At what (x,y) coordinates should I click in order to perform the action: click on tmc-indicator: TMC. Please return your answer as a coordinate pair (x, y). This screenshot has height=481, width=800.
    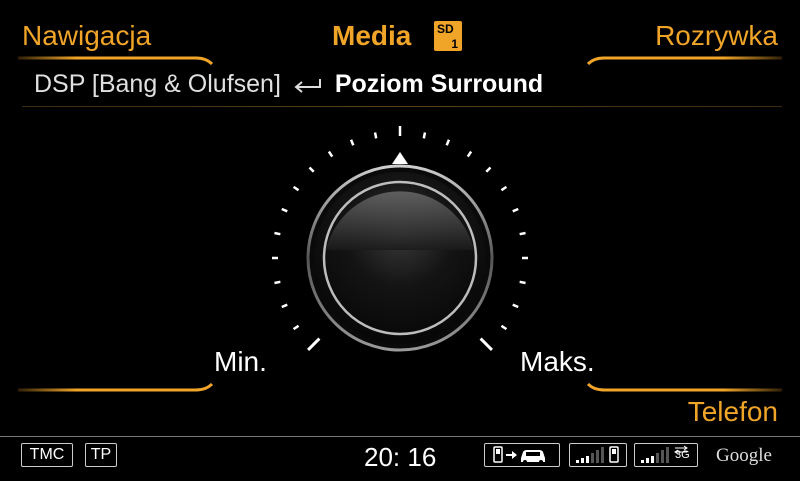
    Looking at the image, I should click on (47, 455).